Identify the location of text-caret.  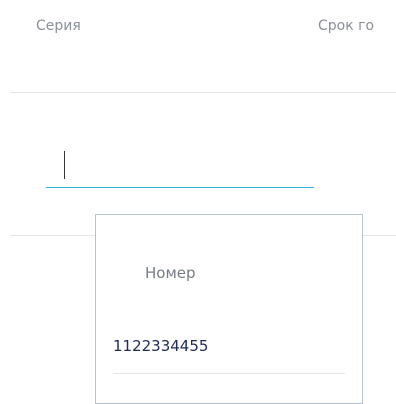
(64, 165).